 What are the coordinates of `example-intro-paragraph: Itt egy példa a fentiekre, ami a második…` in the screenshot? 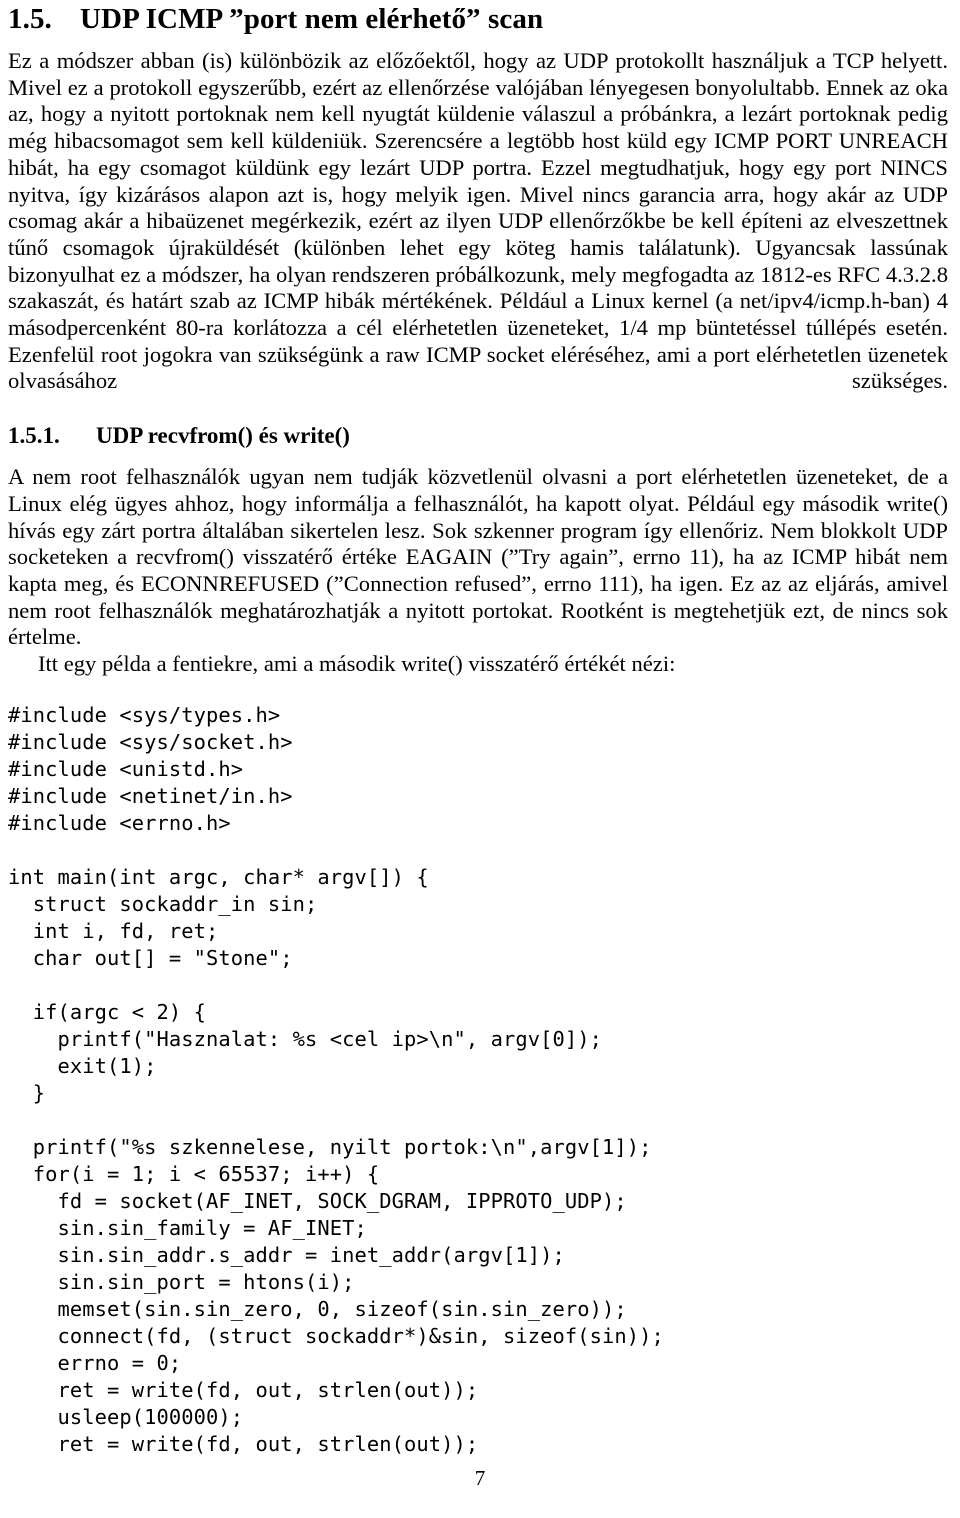 It's located at (357, 664).